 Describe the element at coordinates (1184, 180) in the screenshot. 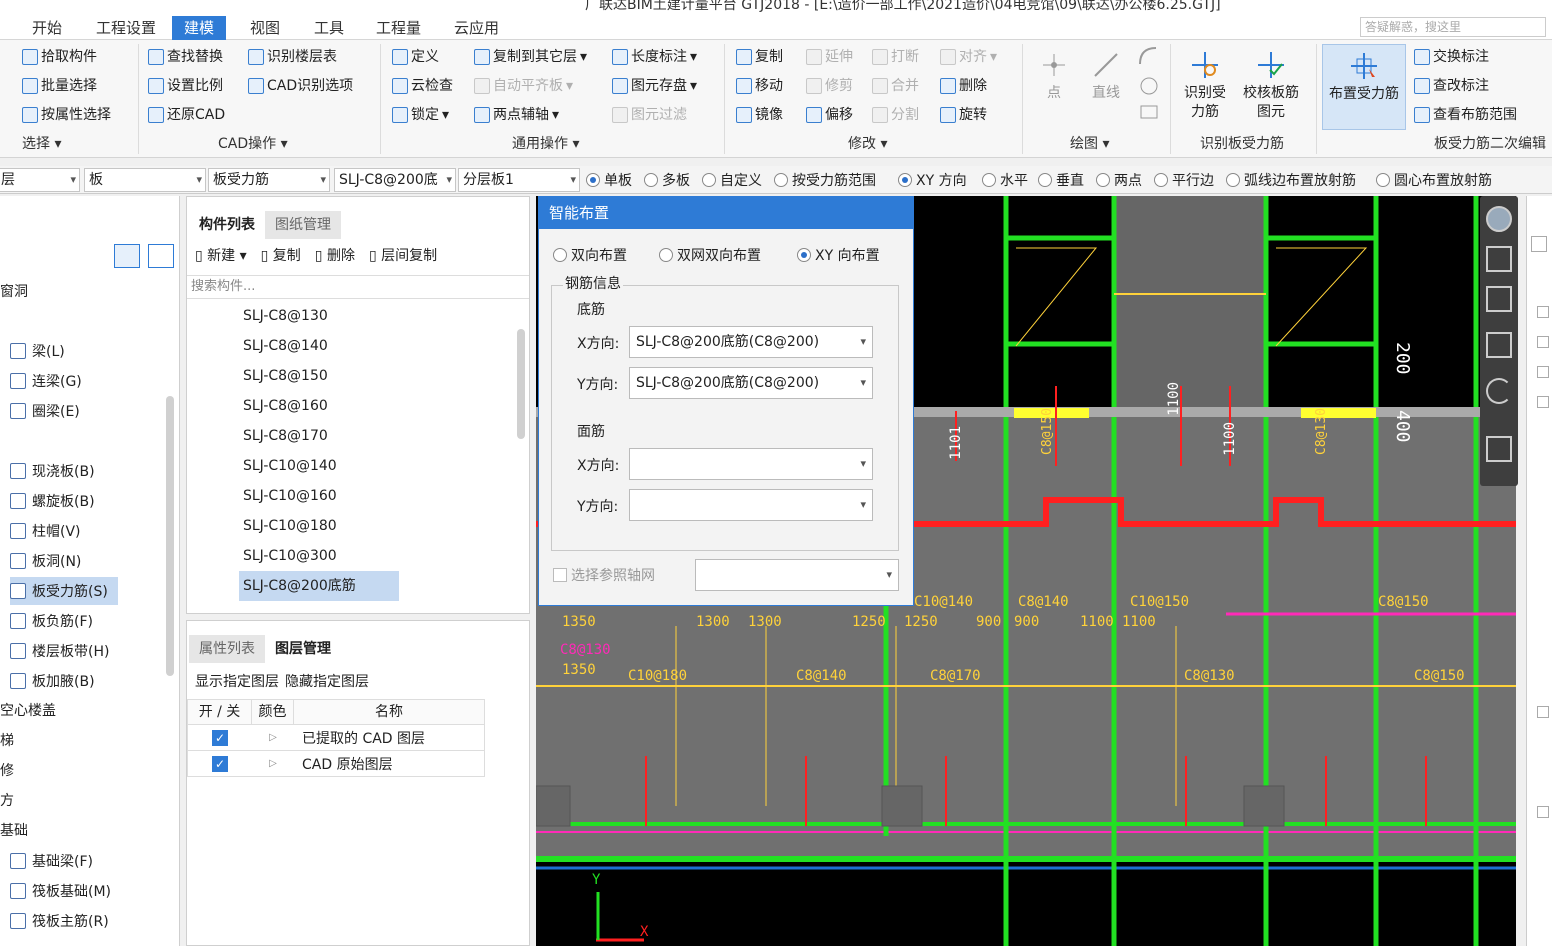

I see `radio-parallel-edge: 平行边` at that location.